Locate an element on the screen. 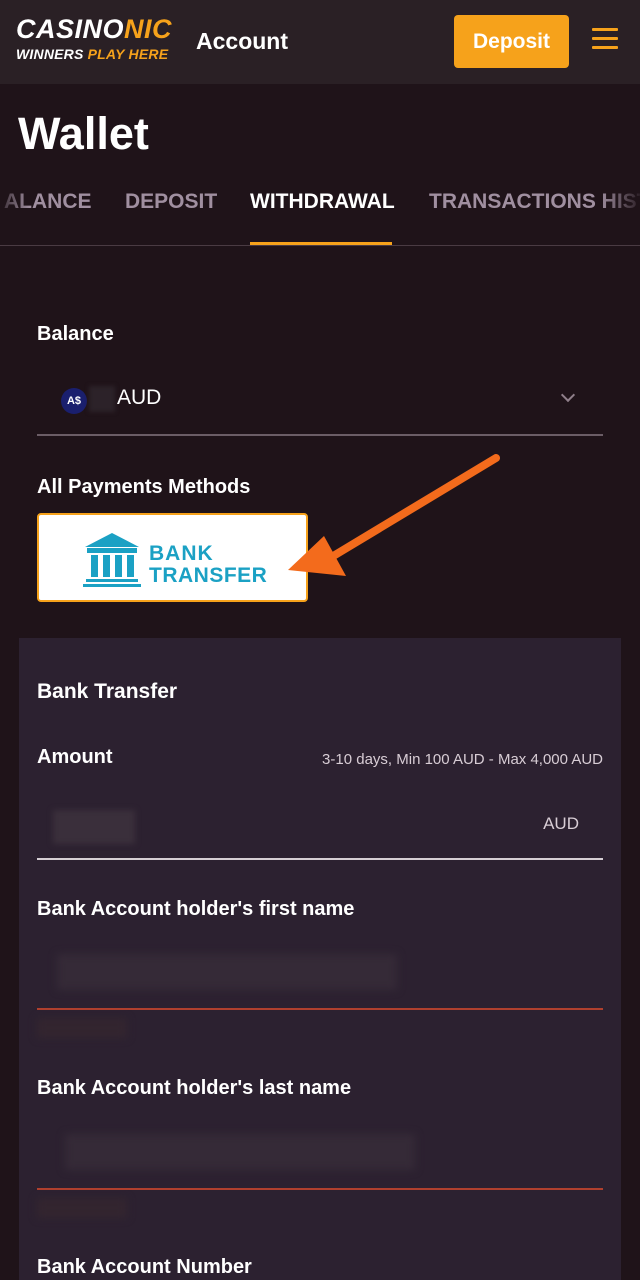  hamburger-menu-icon is located at coordinates (605, 40).